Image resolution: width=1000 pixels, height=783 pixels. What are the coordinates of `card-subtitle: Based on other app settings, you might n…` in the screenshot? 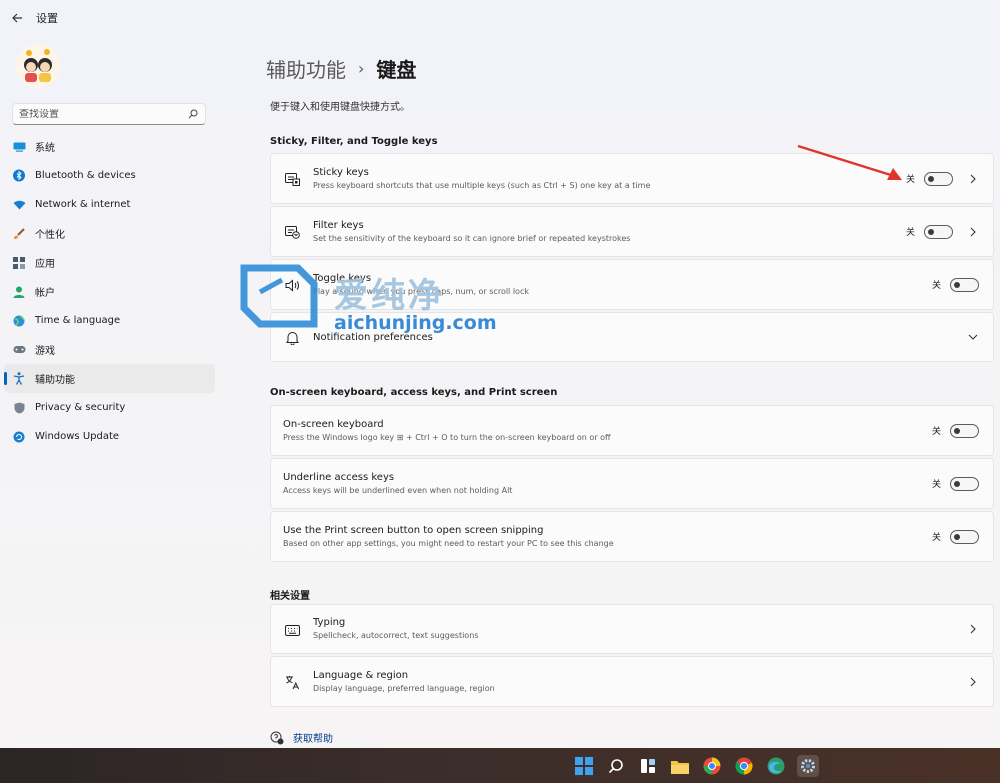 It's located at (448, 543).